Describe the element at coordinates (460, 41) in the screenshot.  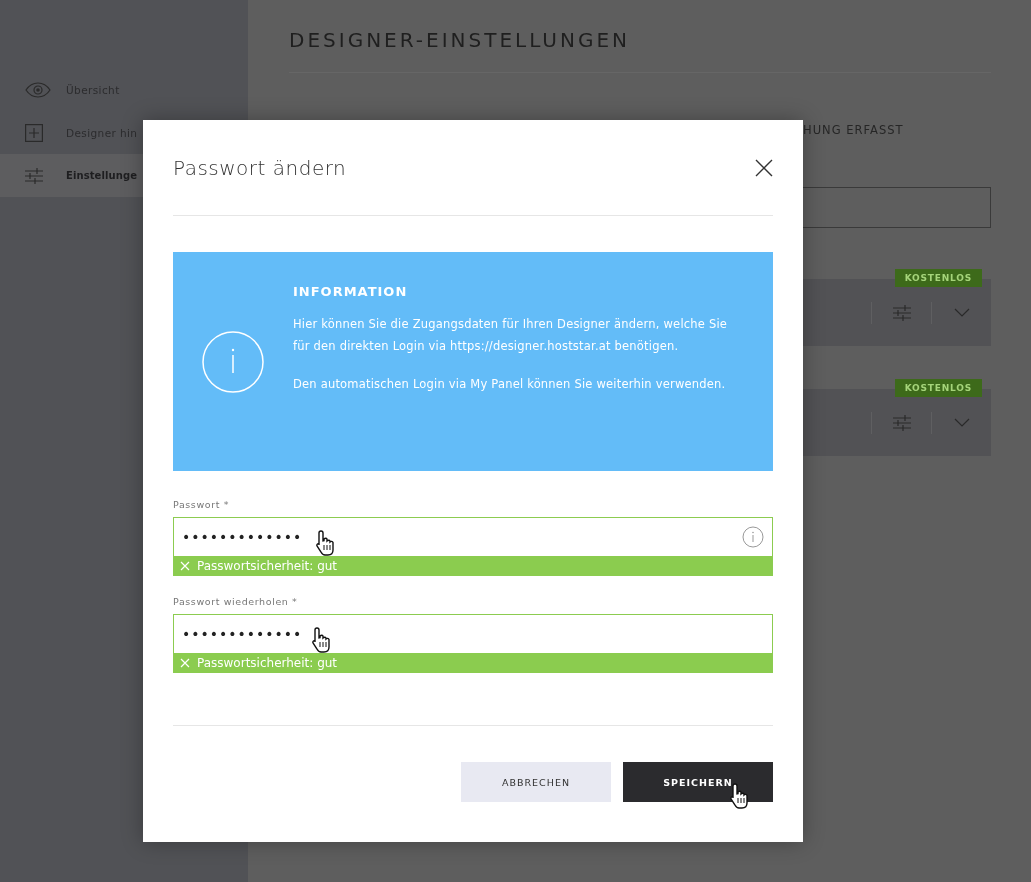
I see `page-title: DESIGNER-EINSTELLUNGEN` at that location.